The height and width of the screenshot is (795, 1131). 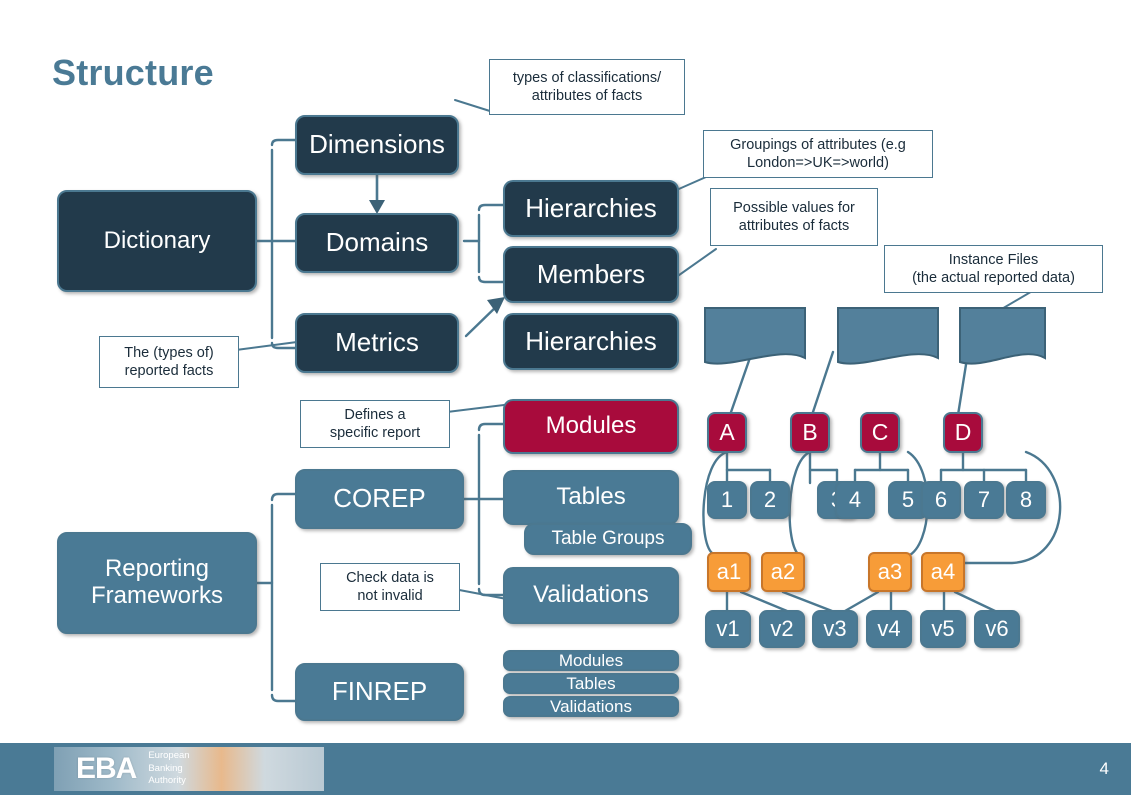 I want to click on instance-group-a4: a4, so click(x=943, y=572).